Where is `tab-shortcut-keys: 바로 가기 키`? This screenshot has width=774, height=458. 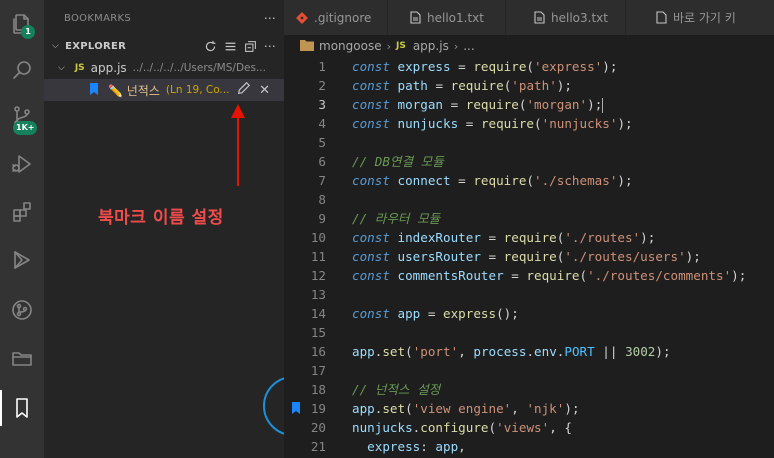
tab-shortcut-keys: 바로 가기 키 is located at coordinates (700, 17).